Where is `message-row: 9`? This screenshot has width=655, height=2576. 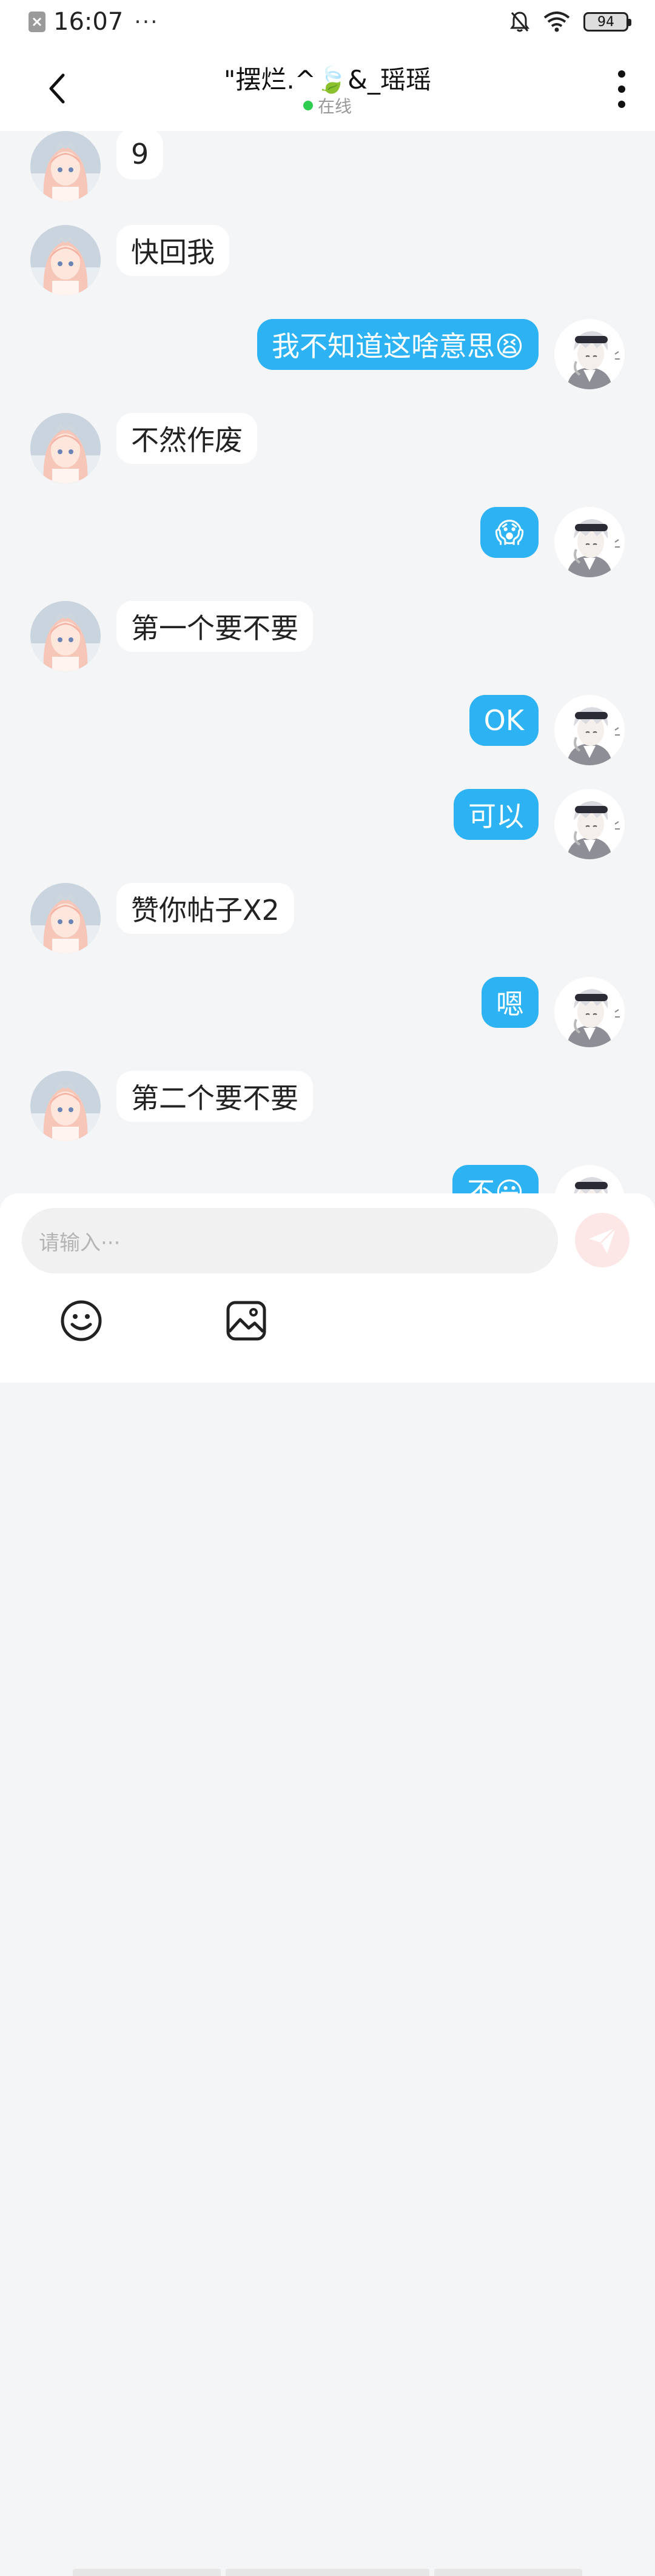
message-row: 9 is located at coordinates (327, 168).